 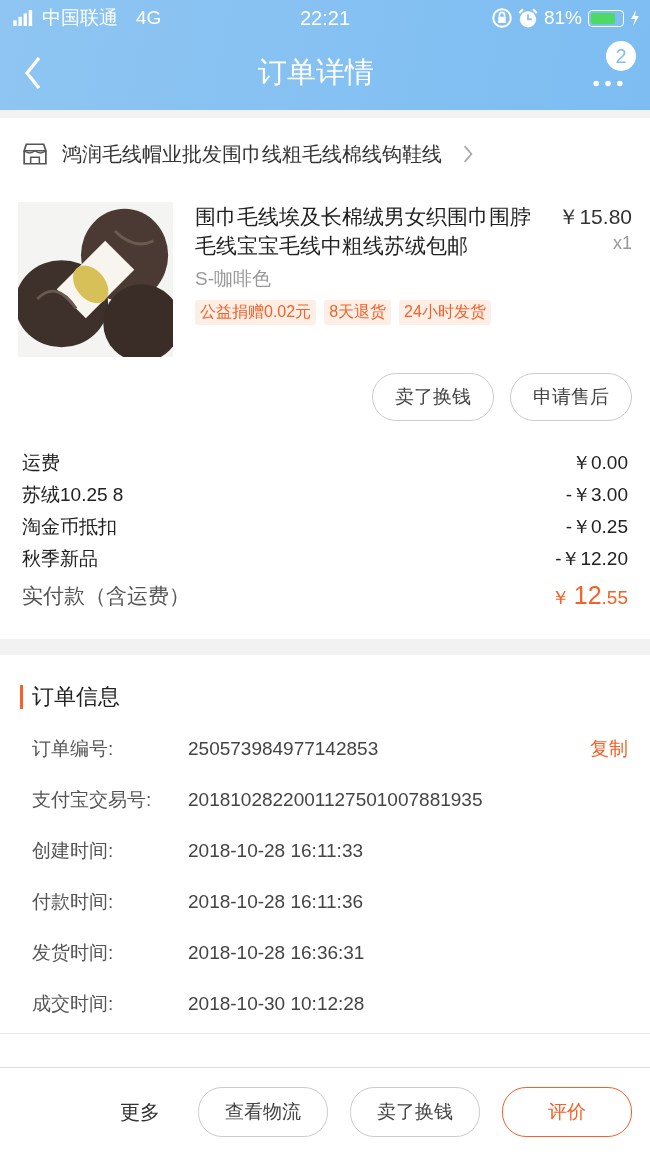 What do you see at coordinates (622, 243) in the screenshot?
I see `product-quantity: x1` at bounding box center [622, 243].